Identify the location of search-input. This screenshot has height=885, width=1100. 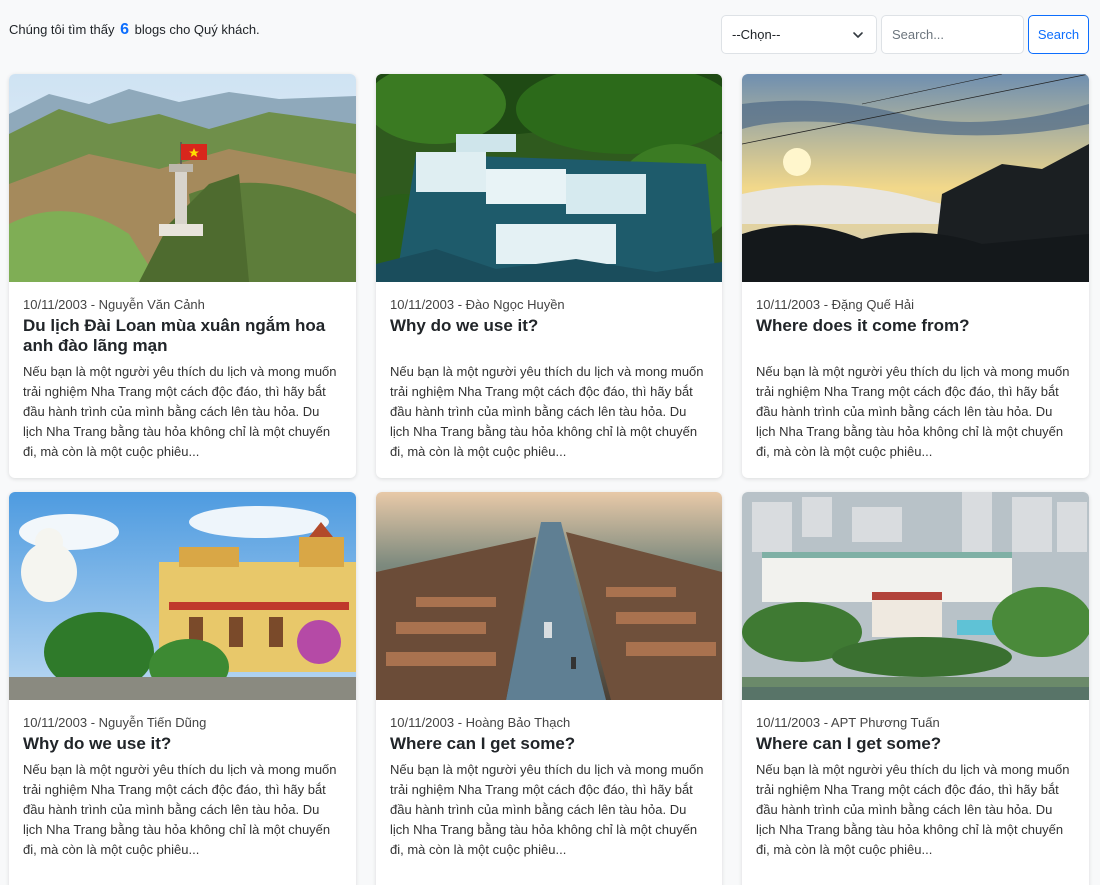
(952, 34).